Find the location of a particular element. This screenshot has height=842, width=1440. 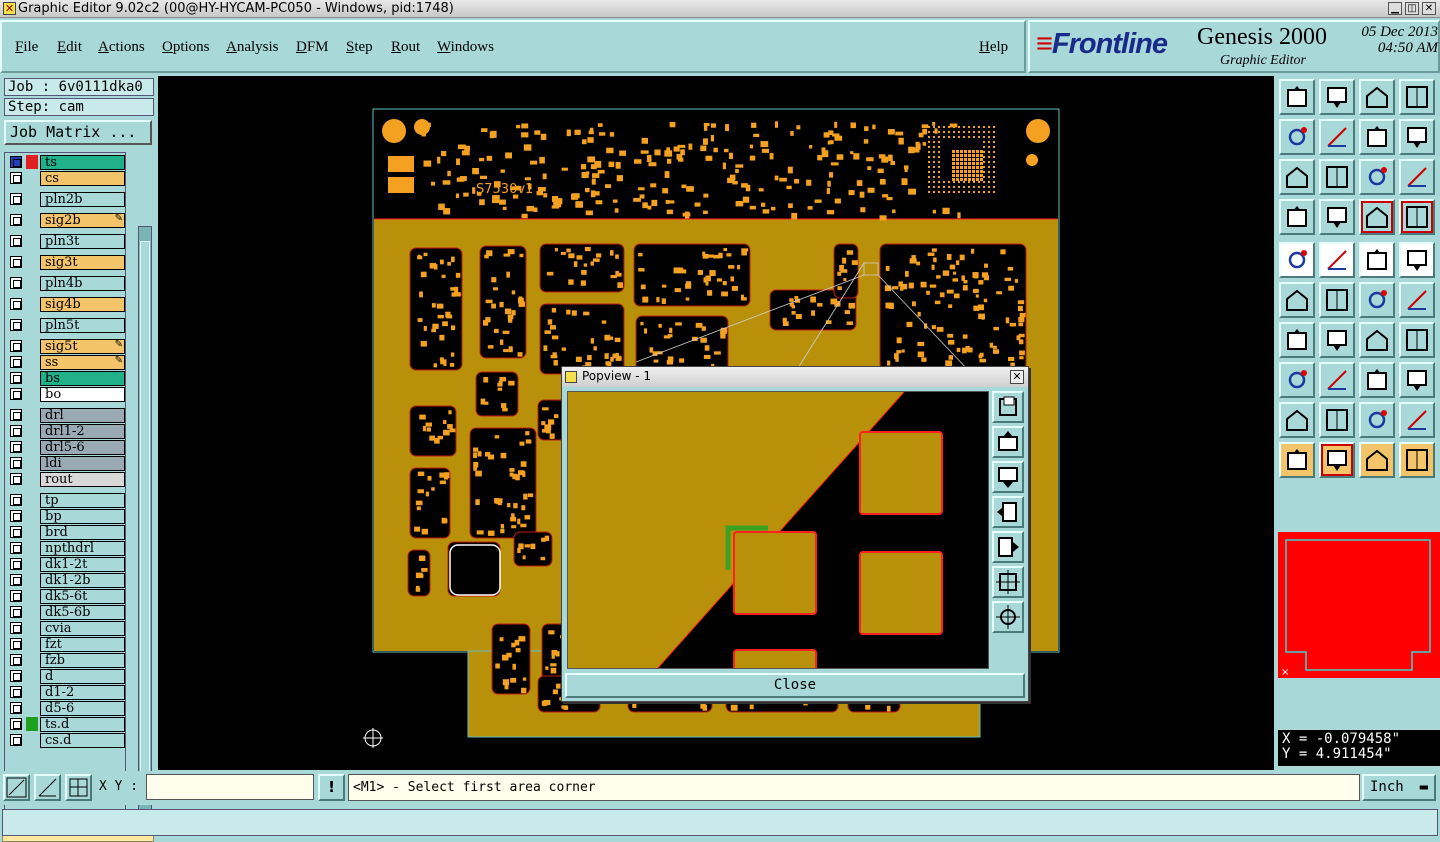

layer-row-bs: bs is located at coordinates (66, 378).